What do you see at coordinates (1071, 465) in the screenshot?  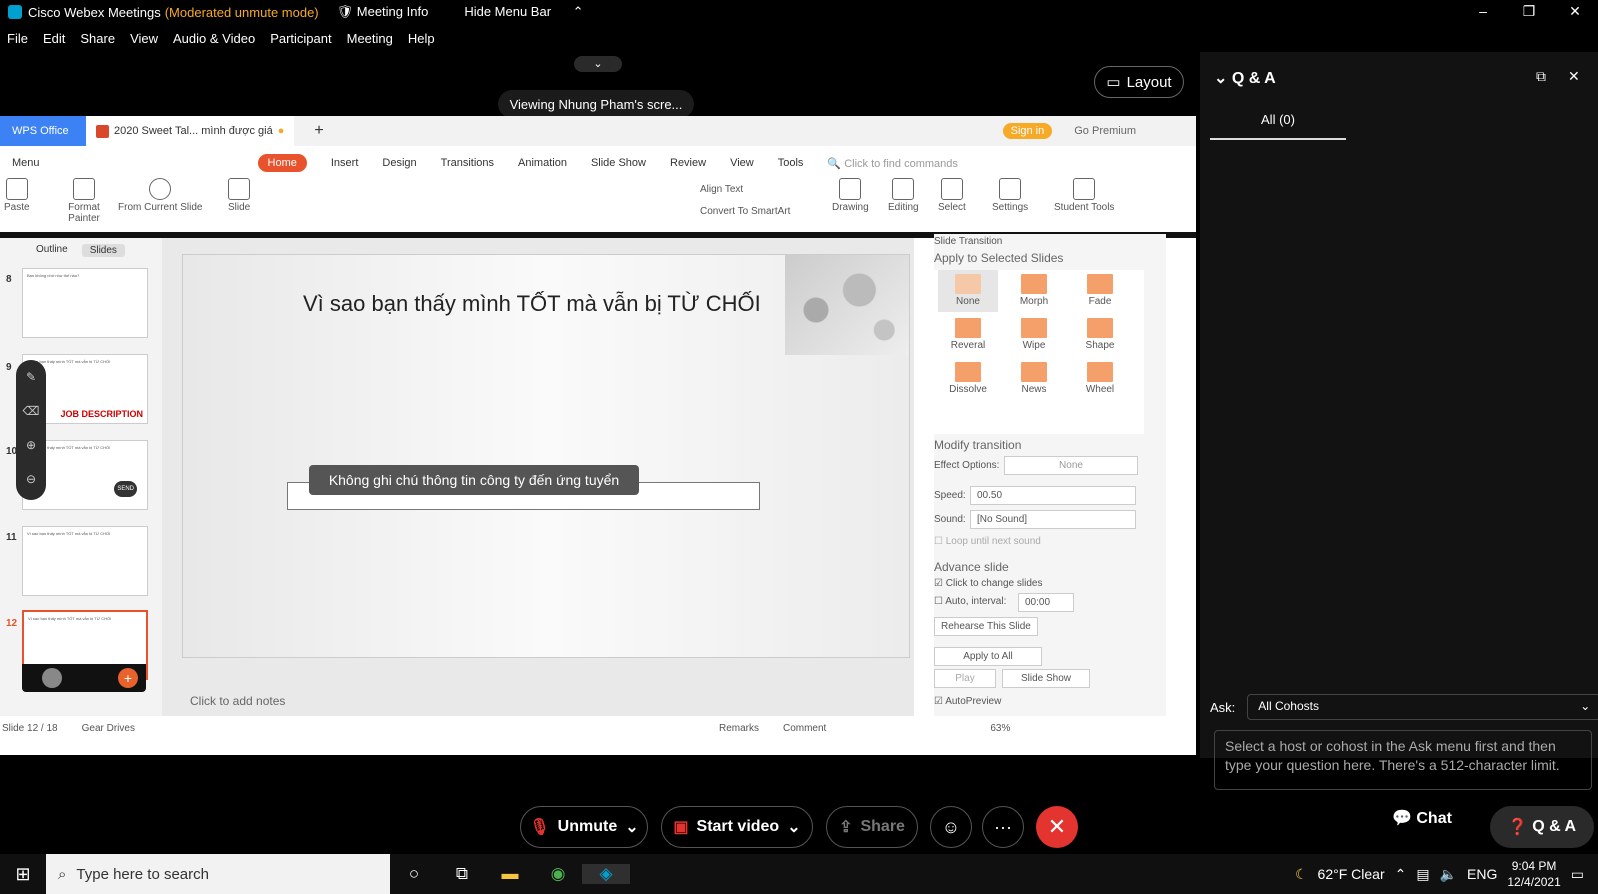 I see `effect-options-field: None` at bounding box center [1071, 465].